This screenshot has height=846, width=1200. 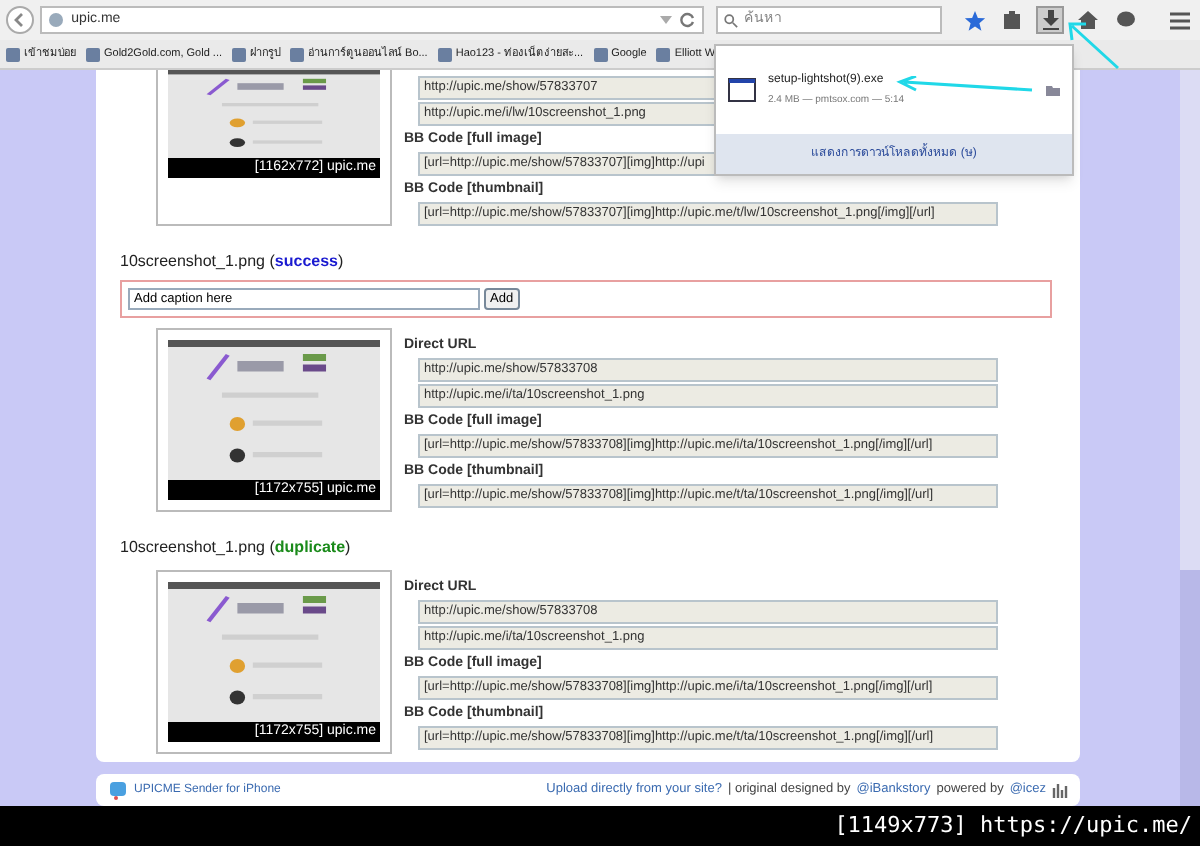 What do you see at coordinates (1013, 825) in the screenshot?
I see `screenshot-caption: [1149x773] https://upic.me/` at bounding box center [1013, 825].